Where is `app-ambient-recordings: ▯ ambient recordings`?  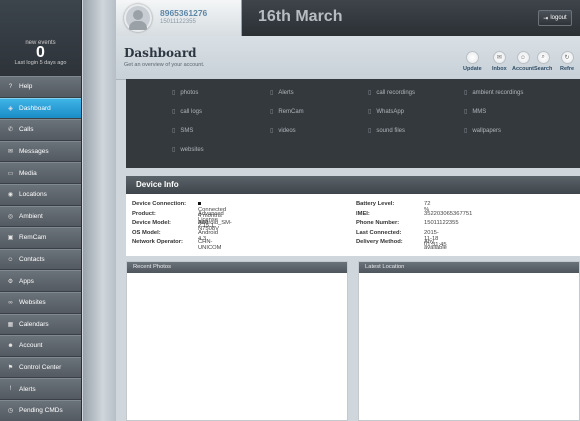 app-ambient-recordings: ▯ ambient recordings is located at coordinates (493, 93).